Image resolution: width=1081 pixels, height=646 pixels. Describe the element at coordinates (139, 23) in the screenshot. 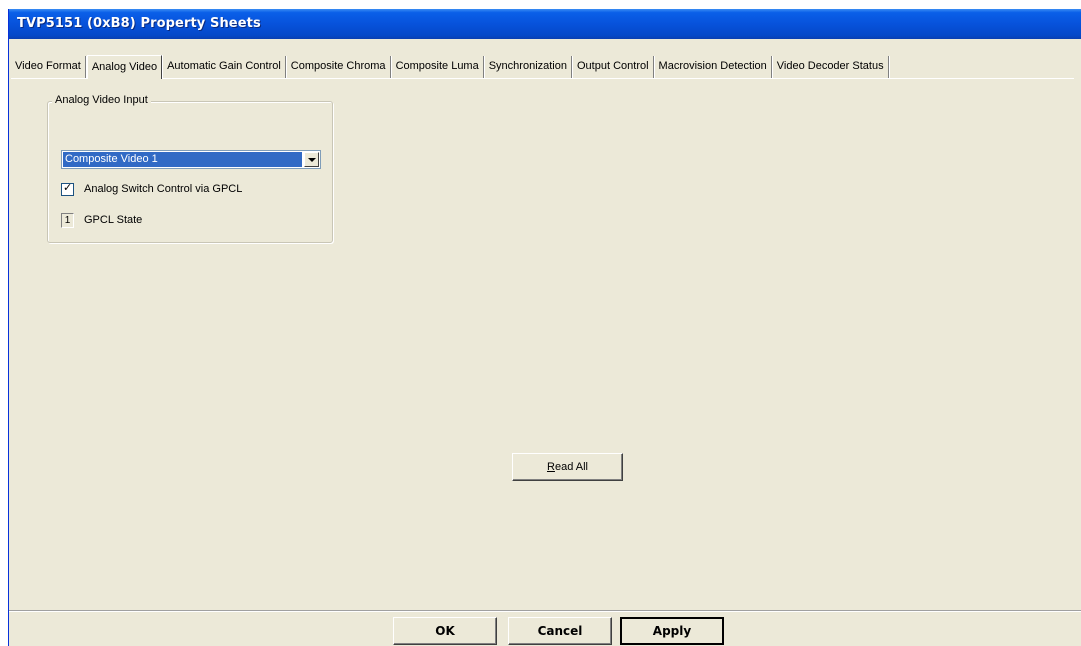

I see `window-title: TVP5151 (0xB8) Property Sheets` at that location.